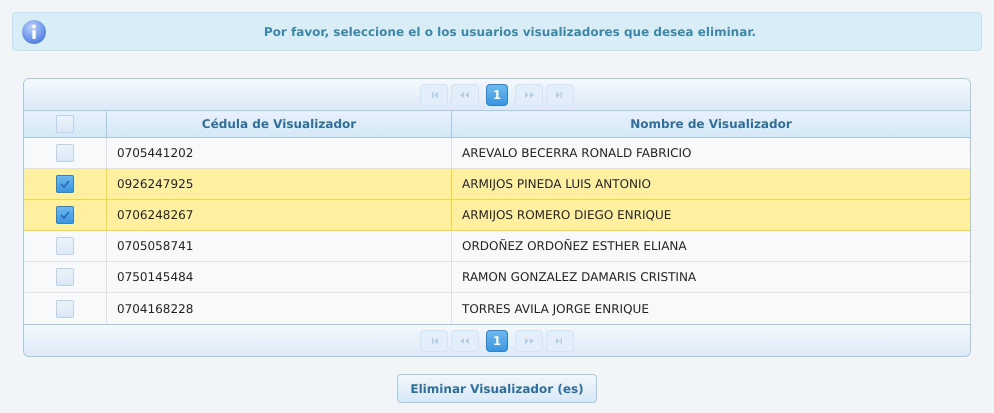 This screenshot has width=994, height=413. Describe the element at coordinates (279, 153) in the screenshot. I see `table-cell: 0705441202` at that location.